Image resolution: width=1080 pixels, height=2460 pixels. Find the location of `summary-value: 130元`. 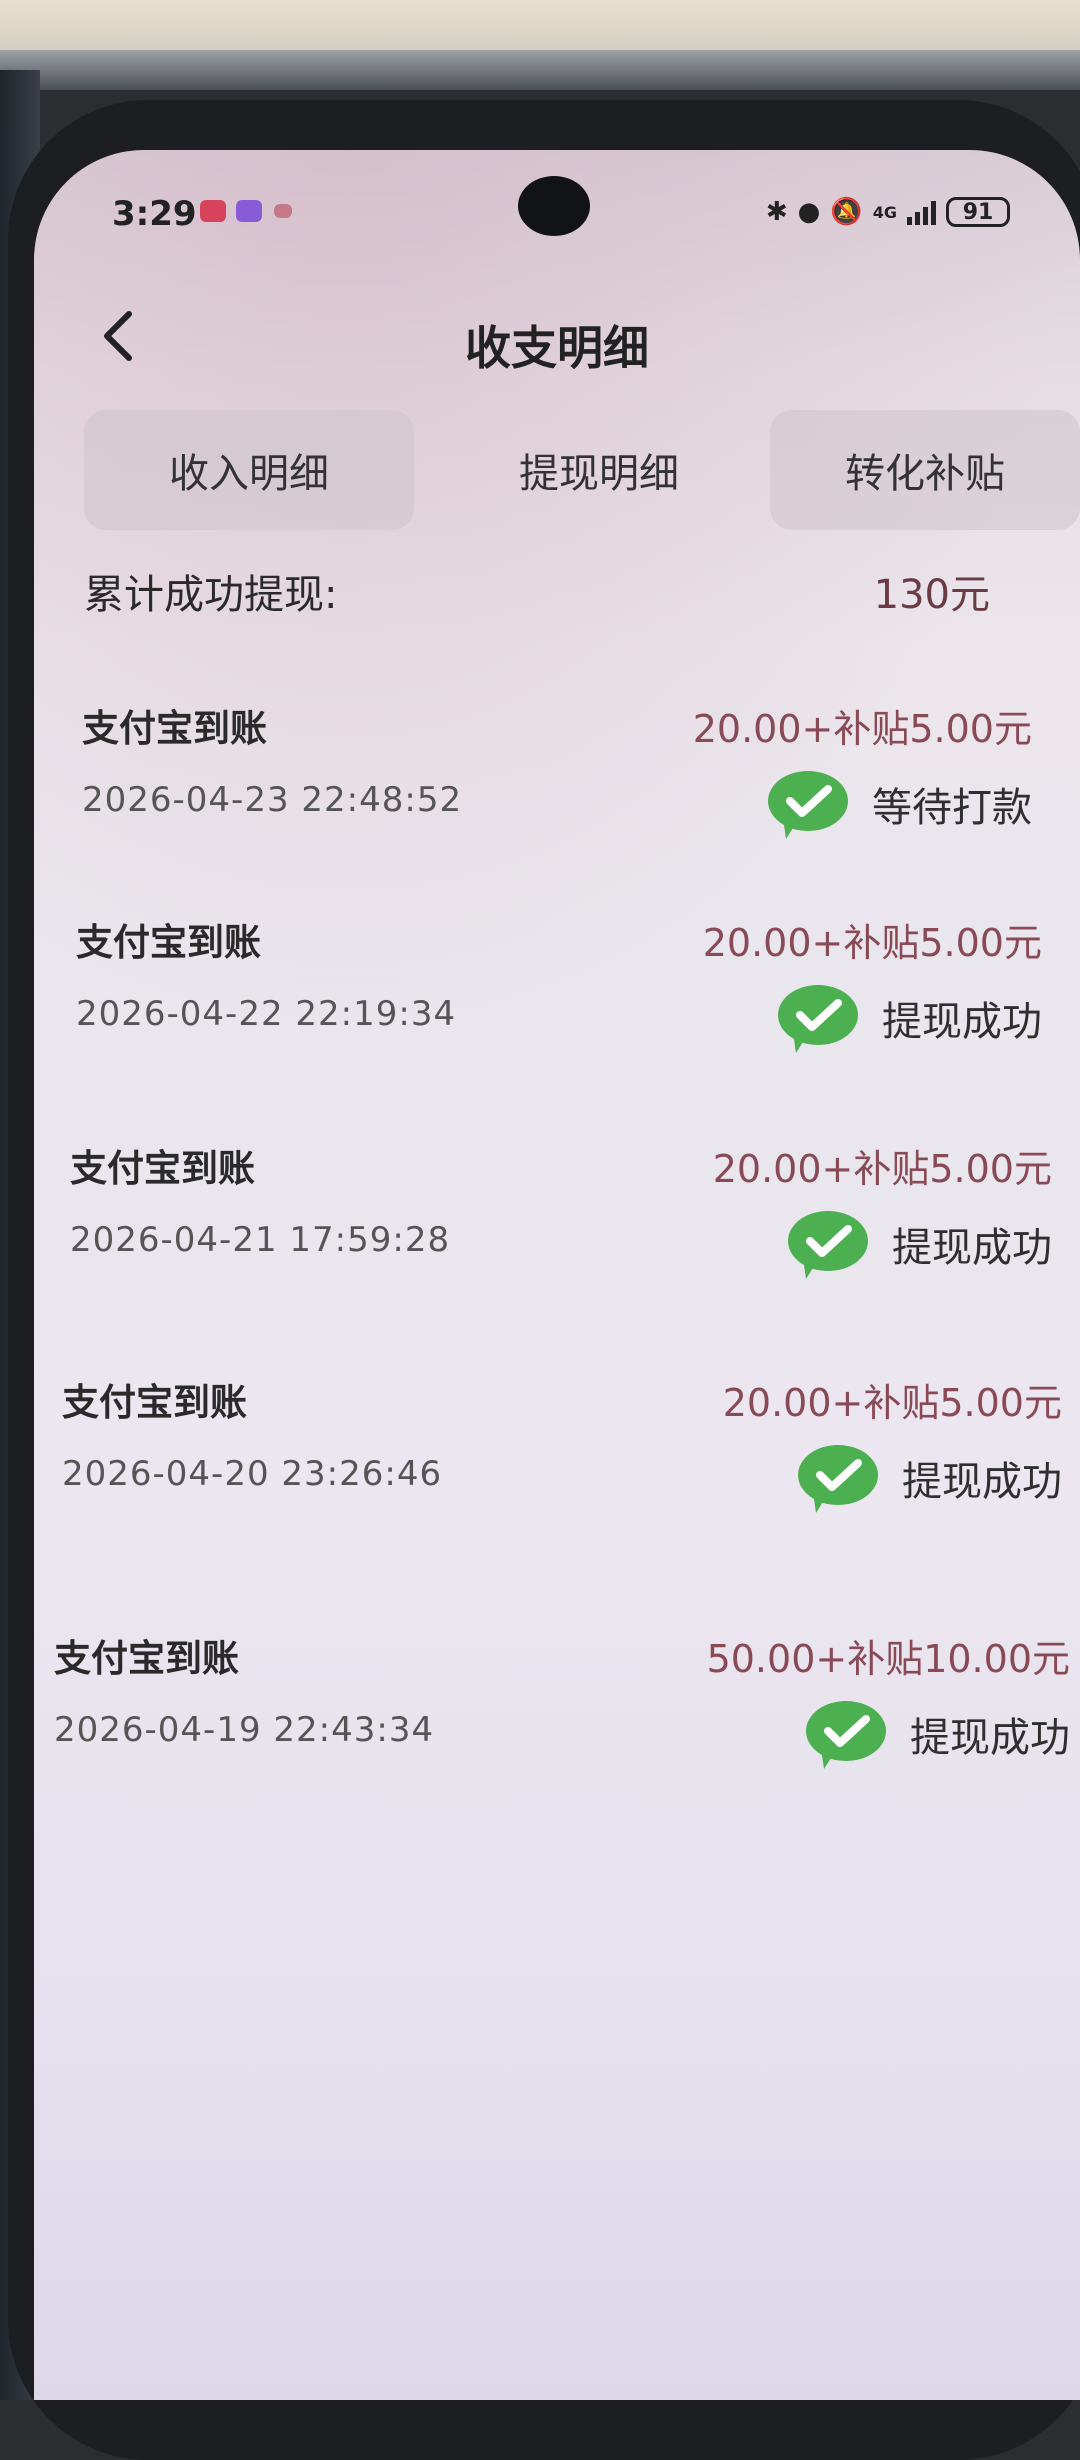

summary-value: 130元 is located at coordinates (931, 595).